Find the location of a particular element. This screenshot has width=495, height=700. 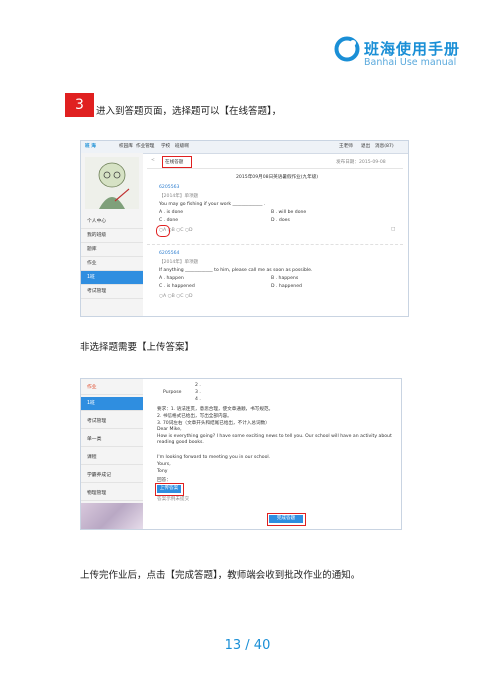

requirement-line: 要求：1. 语法连贯，意思合理，使文章通顺，书写规范。 is located at coordinates (215, 409).